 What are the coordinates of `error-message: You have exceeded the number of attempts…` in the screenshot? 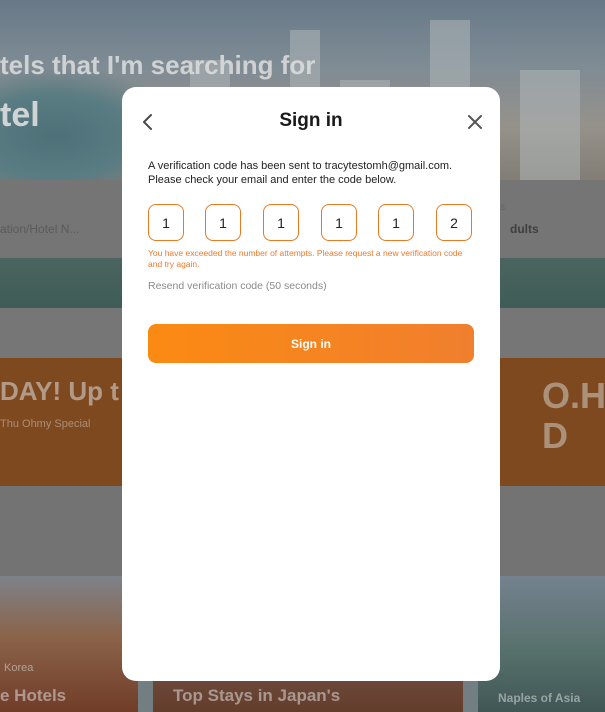 It's located at (305, 258).